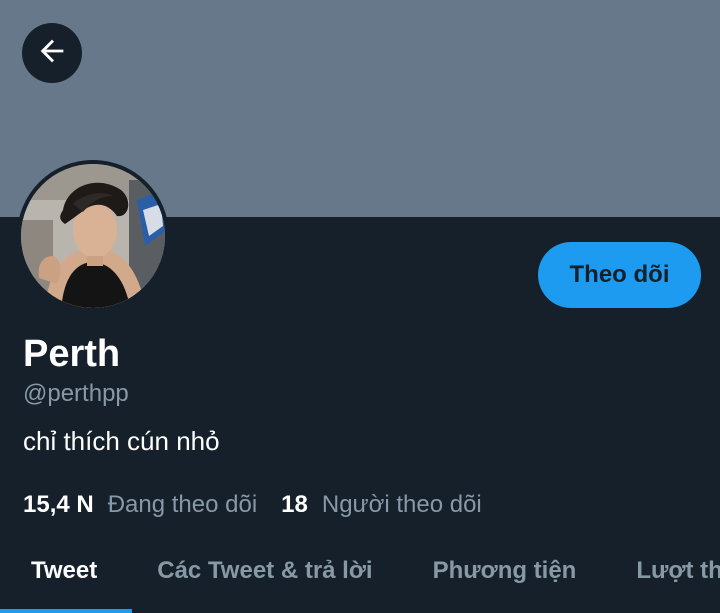 This screenshot has width=720, height=613. What do you see at coordinates (505, 579) in the screenshot?
I see `tab-media: Phương tiện` at bounding box center [505, 579].